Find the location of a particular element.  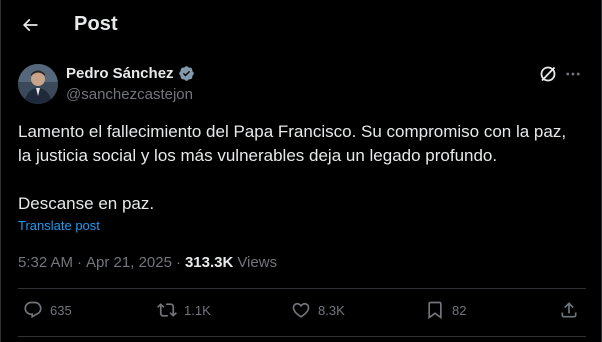

page-title: Post is located at coordinates (96, 24).